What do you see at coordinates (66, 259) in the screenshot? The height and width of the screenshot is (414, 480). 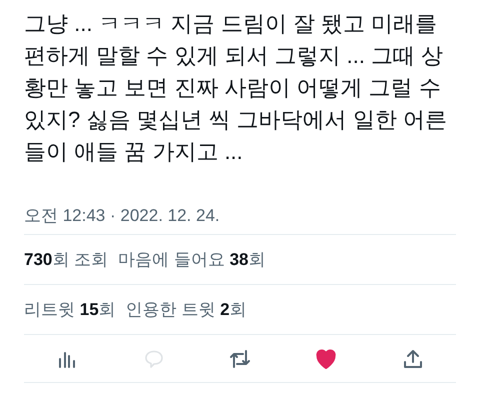 I see `stat-text: 730회 조회` at bounding box center [66, 259].